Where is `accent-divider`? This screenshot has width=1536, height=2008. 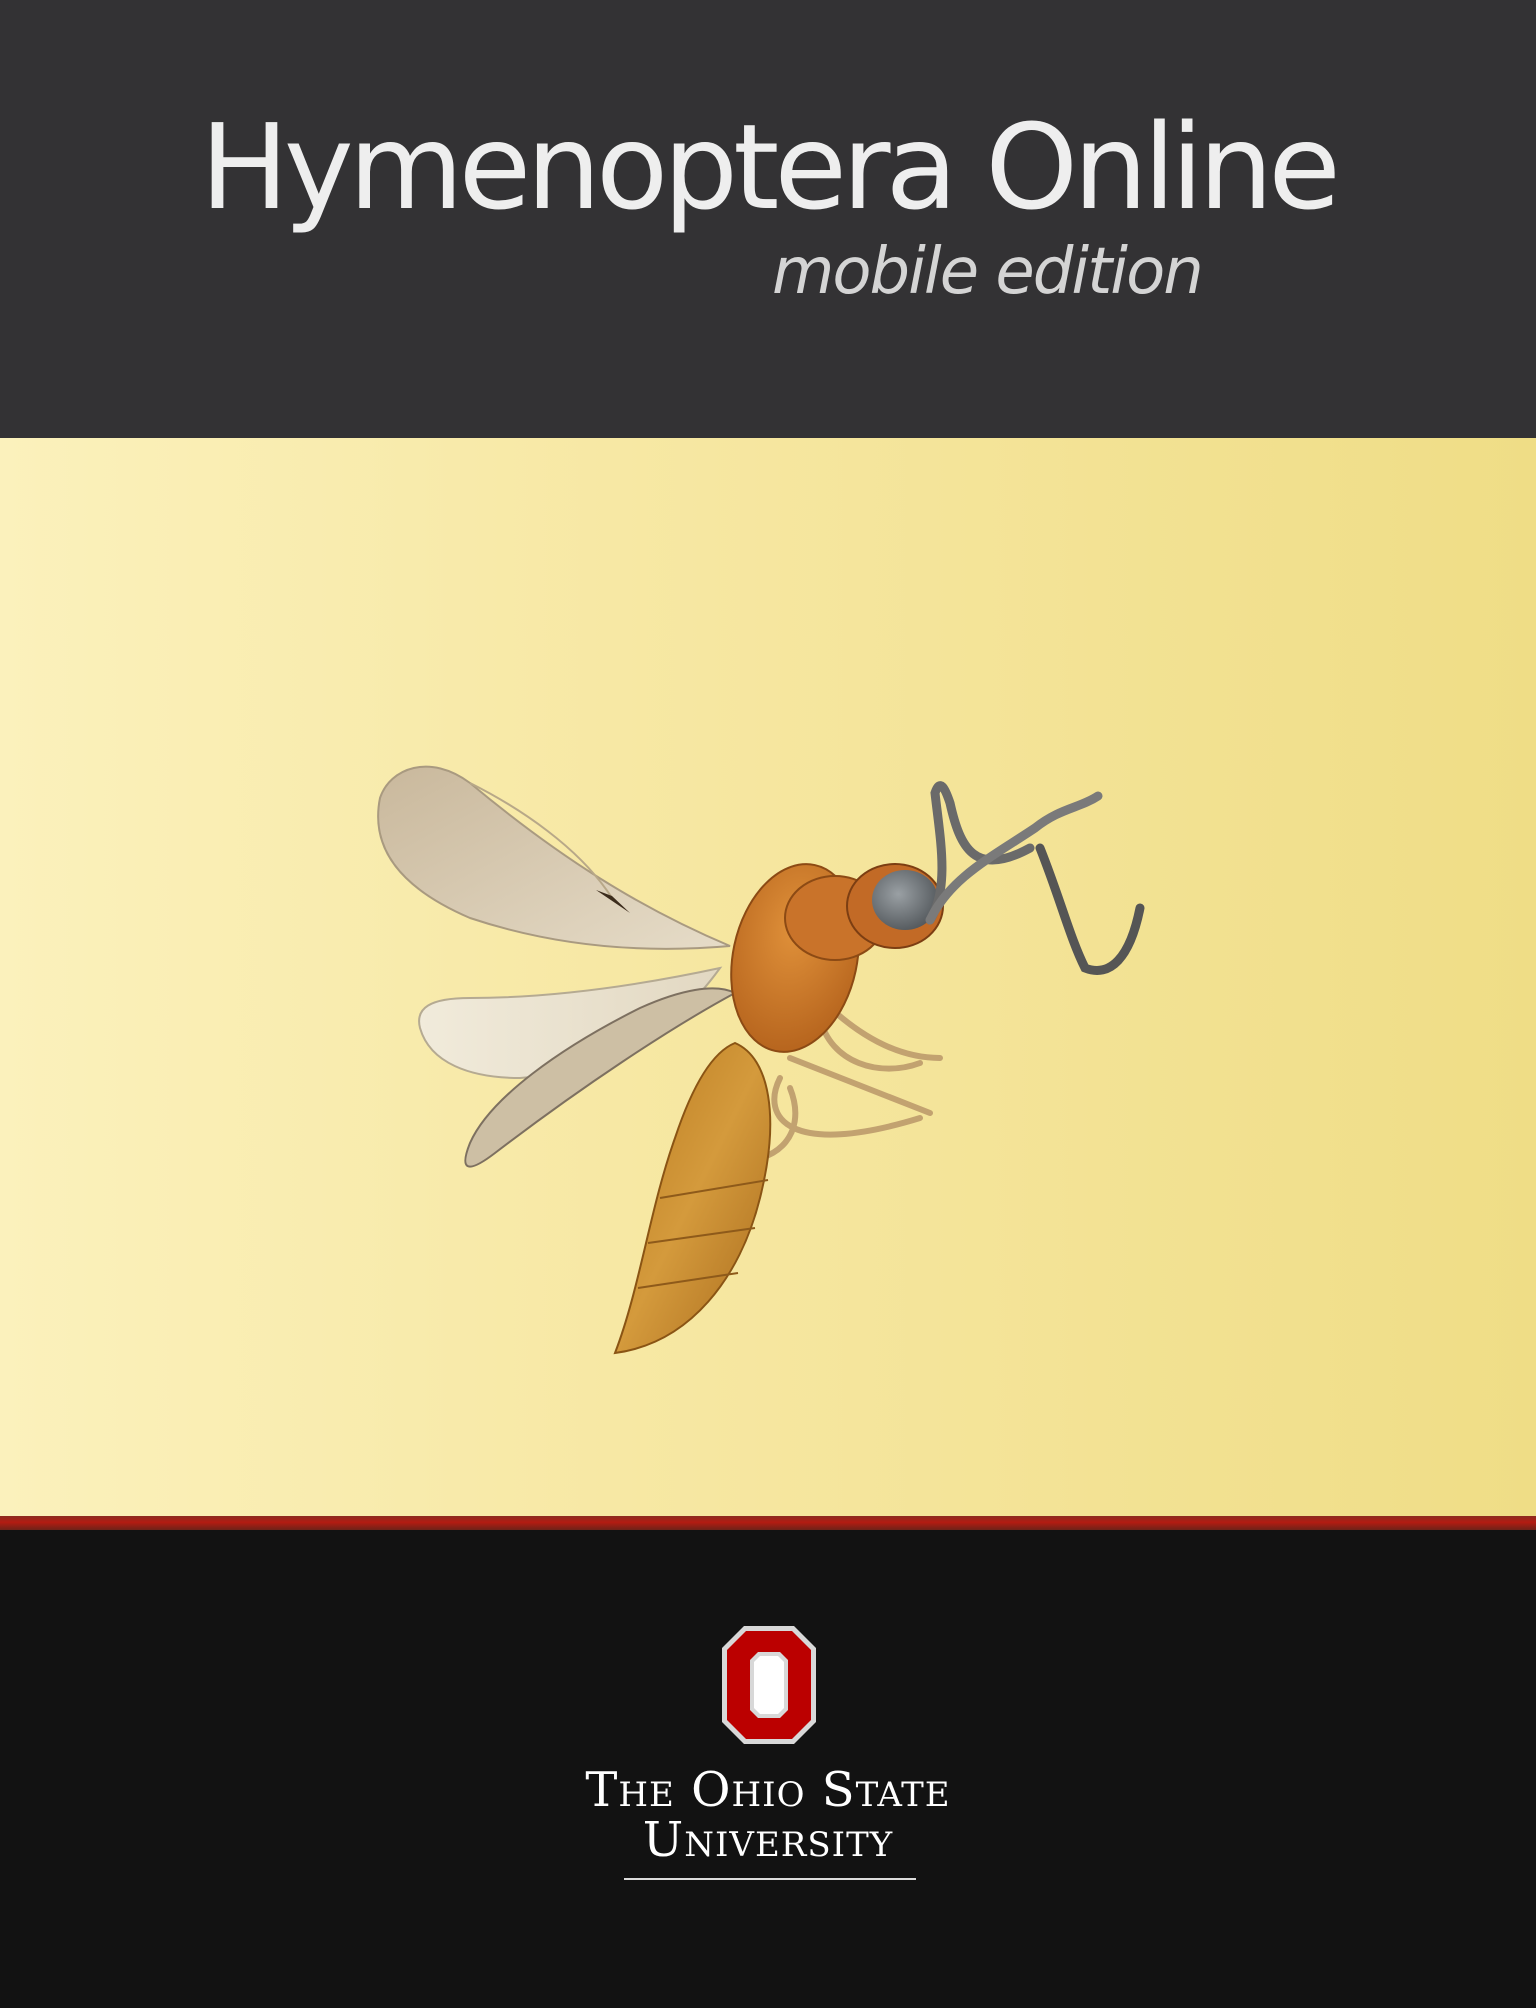
accent-divider is located at coordinates (768, 1523).